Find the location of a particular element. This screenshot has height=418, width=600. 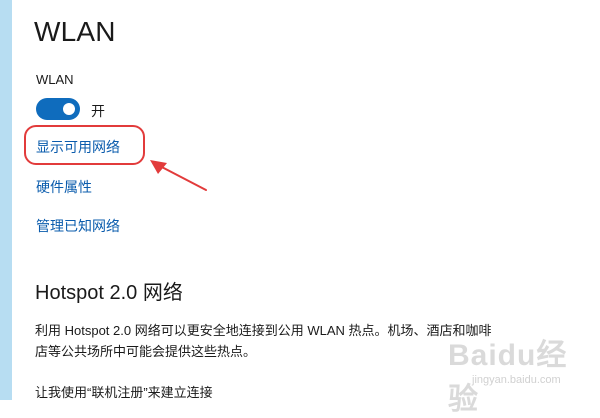

wlan-toggle-state: 开 is located at coordinates (98, 112).